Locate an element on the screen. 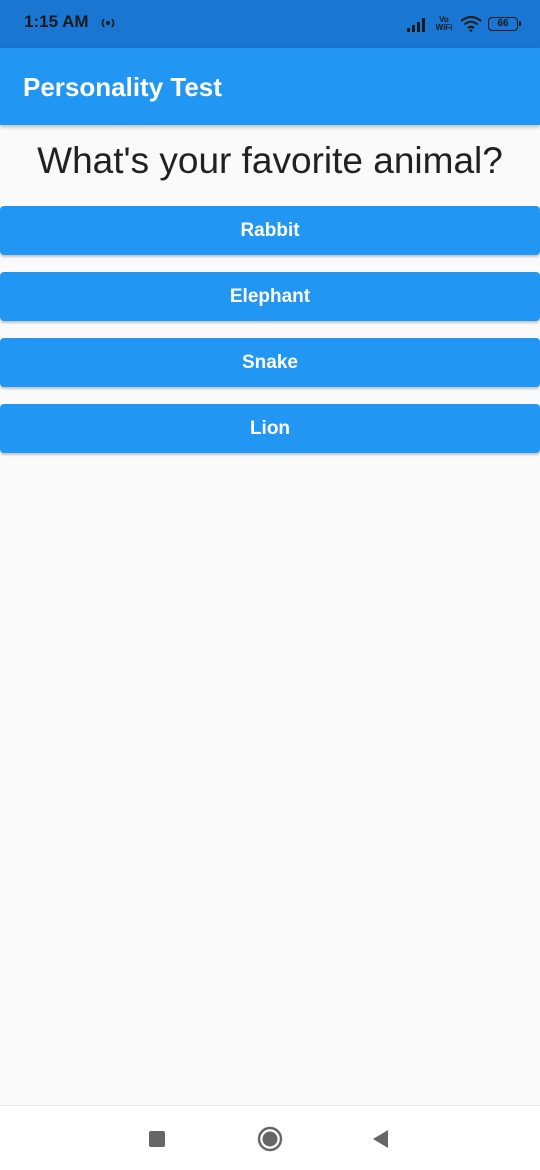  question-text: What's your favorite animal? is located at coordinates (270, 160).